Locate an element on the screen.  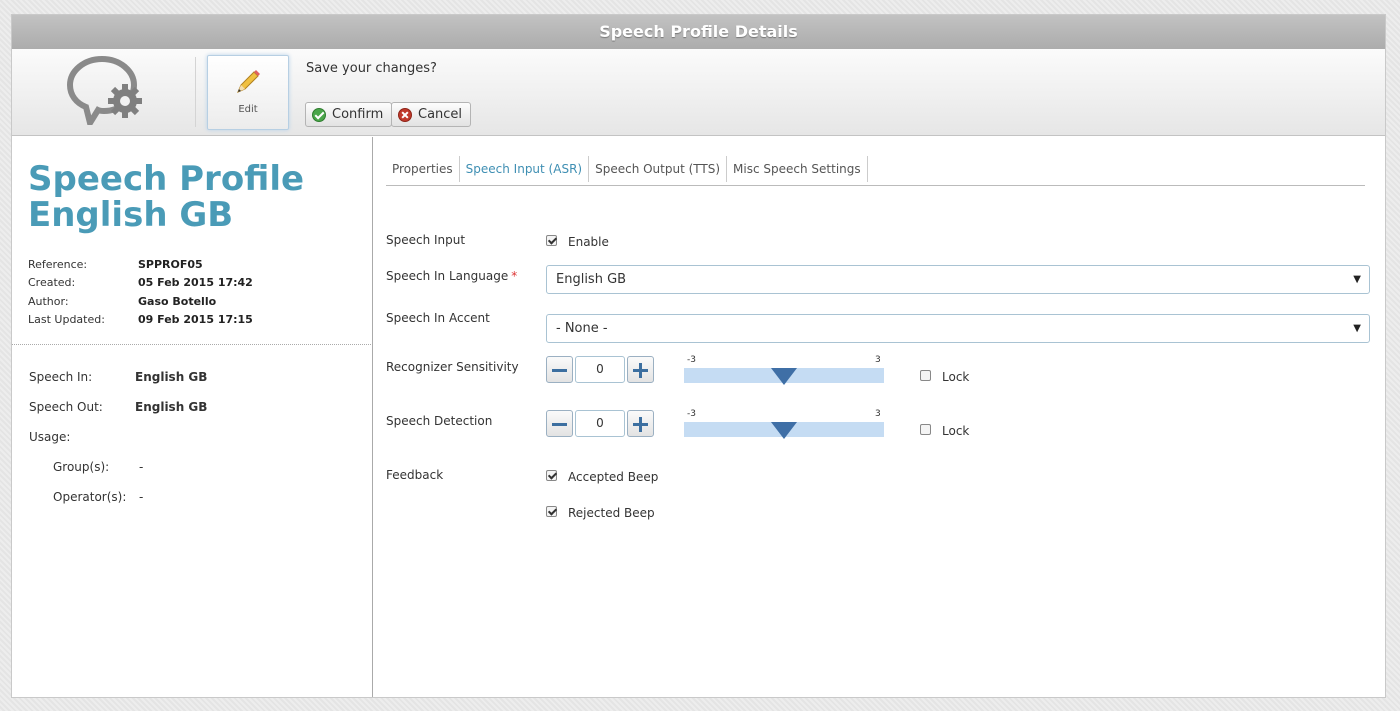
sensitivity-min-label: -3 is located at coordinates (691, 360).